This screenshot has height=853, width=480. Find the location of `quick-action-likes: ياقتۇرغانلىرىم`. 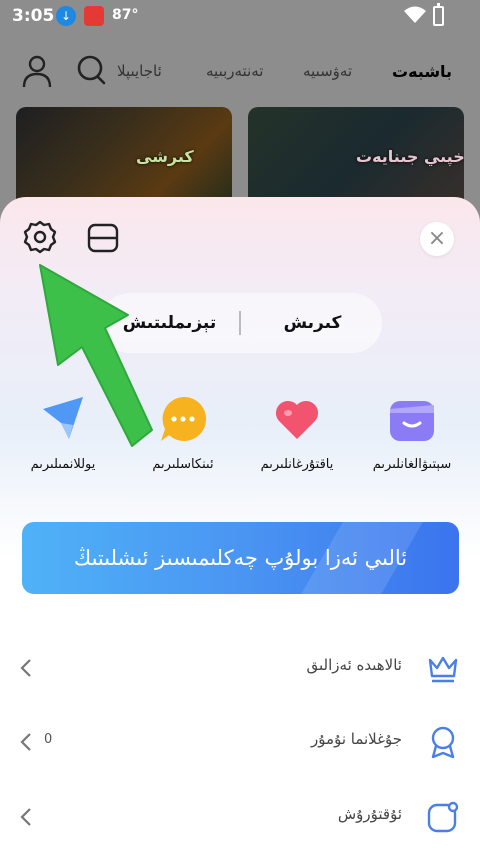

quick-action-likes: ياقتۇرغانلىرىم is located at coordinates (297, 440).